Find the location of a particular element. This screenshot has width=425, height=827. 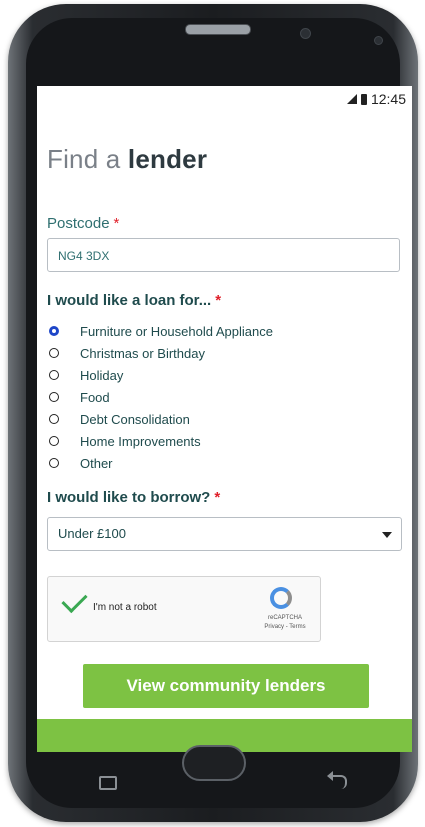

captcha-brand-text: reCAPTCHA is located at coordinates (284, 618).